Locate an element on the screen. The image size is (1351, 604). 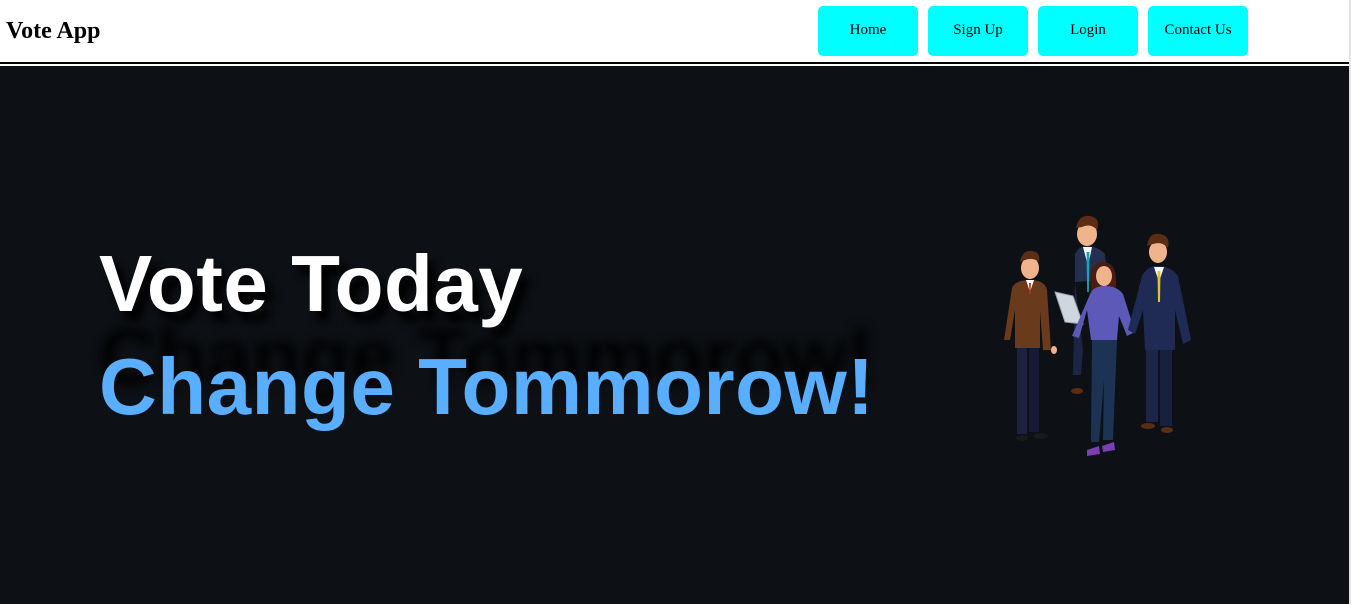
brand-title: Vote App is located at coordinates (53, 31).